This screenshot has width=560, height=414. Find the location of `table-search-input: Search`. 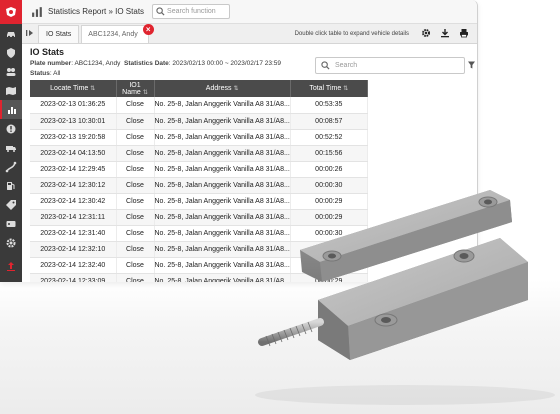

table-search-input: Search is located at coordinates (390, 65).